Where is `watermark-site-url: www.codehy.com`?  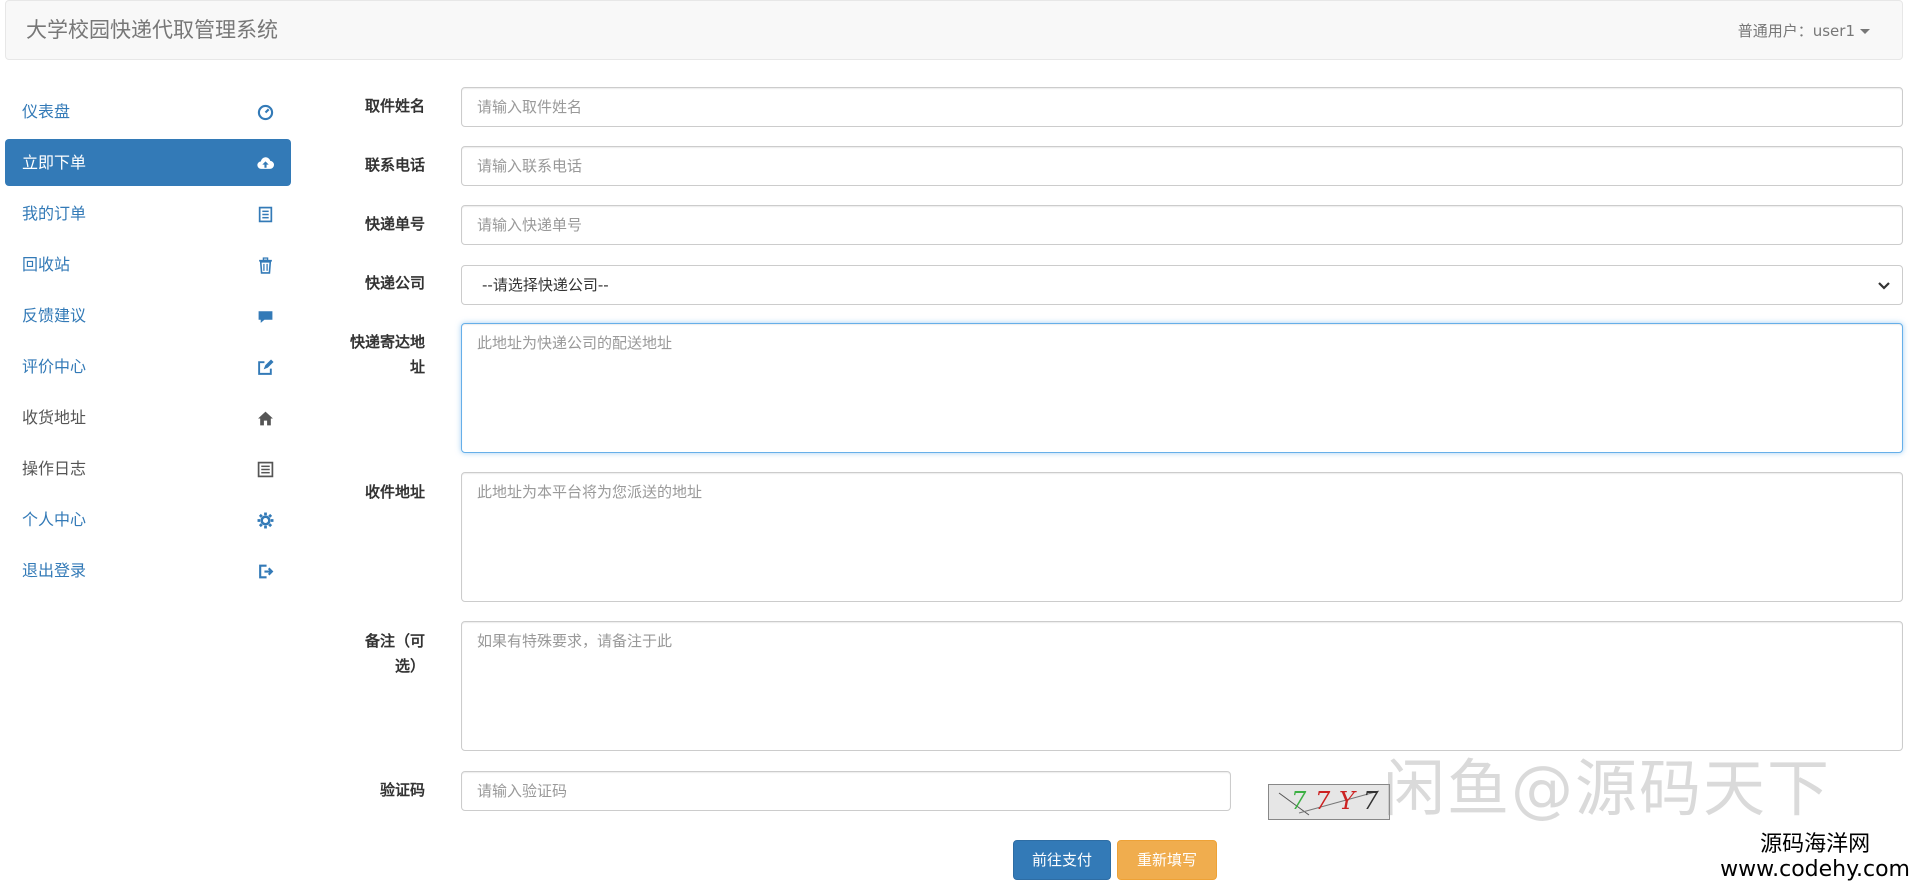
watermark-site-url: www.codehy.com is located at coordinates (1815, 869).